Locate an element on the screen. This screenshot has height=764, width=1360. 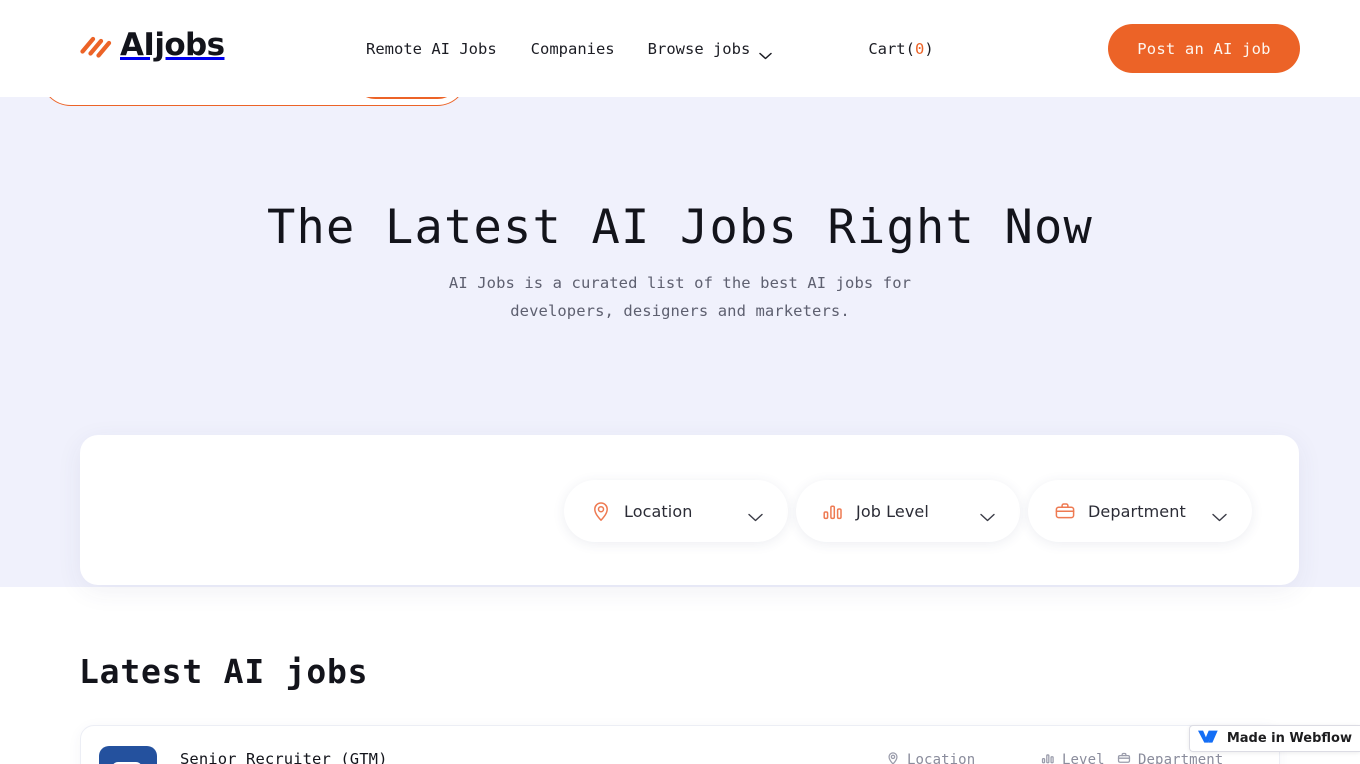
cart-count: 0 is located at coordinates (919, 48).